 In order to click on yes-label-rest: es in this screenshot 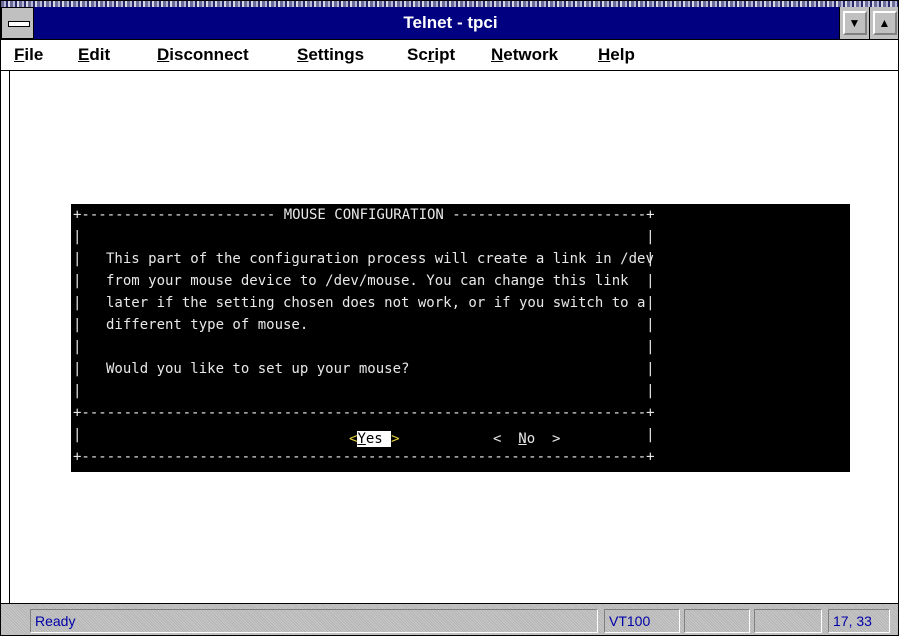, I will do `click(374, 439)`.